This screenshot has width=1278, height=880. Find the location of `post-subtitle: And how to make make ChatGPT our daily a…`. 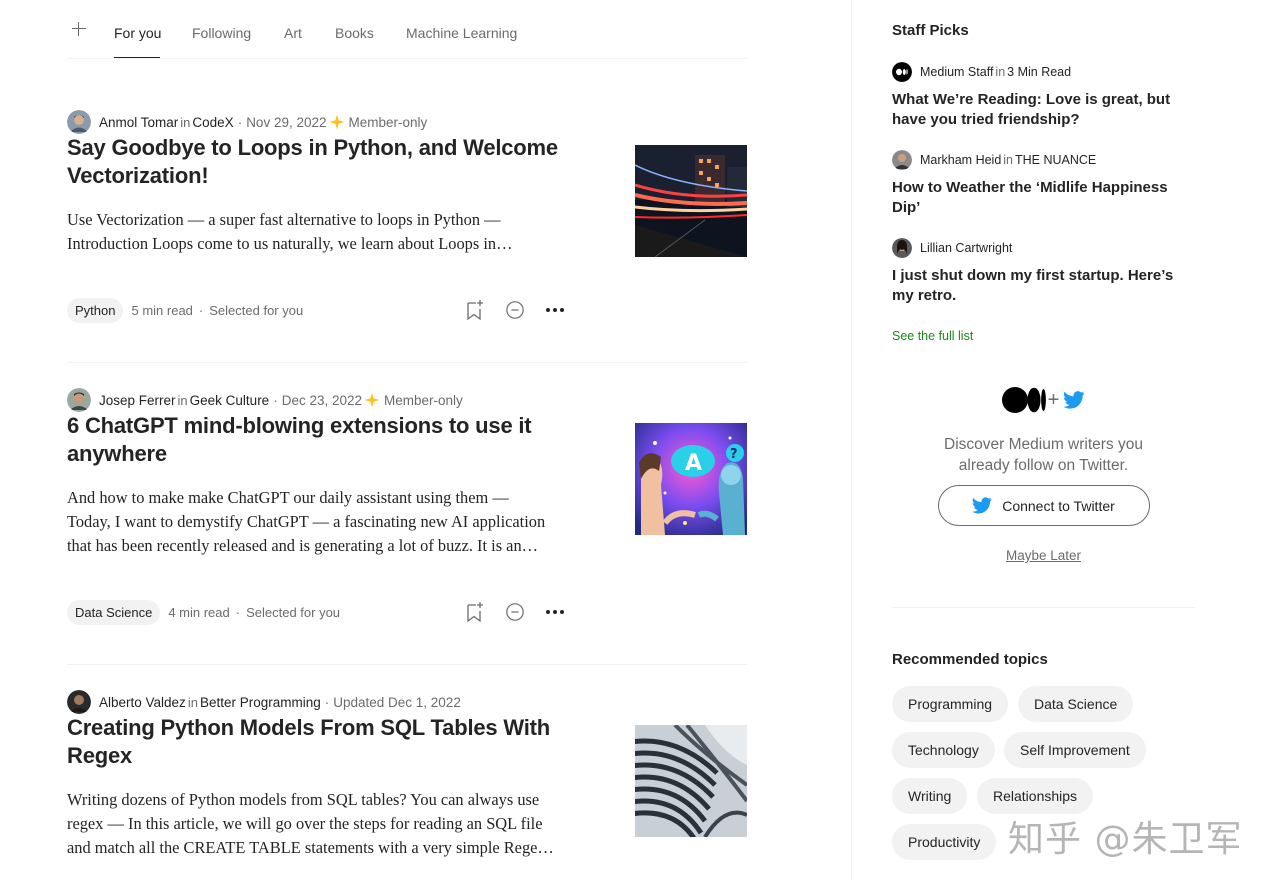

post-subtitle: And how to make make ChatGPT our daily a… is located at coordinates (327, 522).